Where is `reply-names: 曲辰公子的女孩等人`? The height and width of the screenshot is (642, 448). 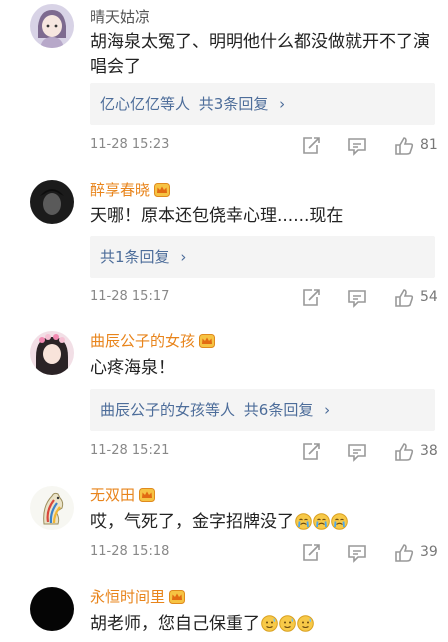 reply-names: 曲辰公子的女孩等人 is located at coordinates (168, 410).